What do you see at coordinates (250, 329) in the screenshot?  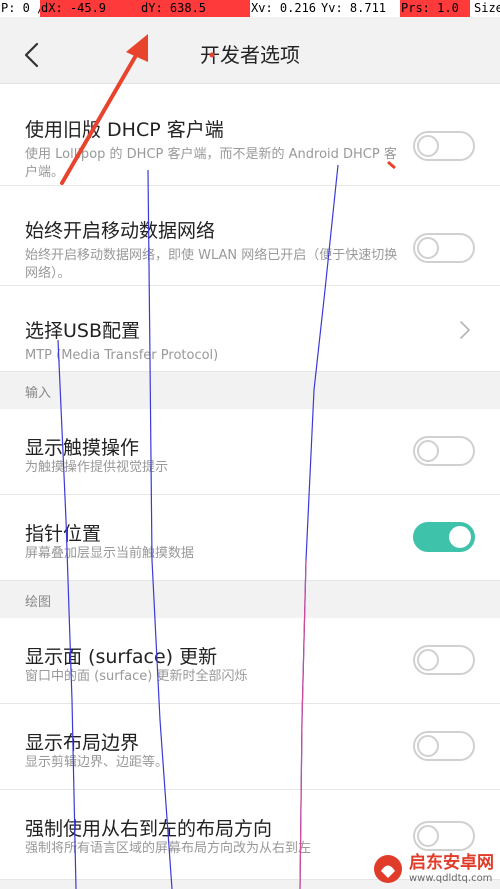 I see `setting-usb-config: 选择USB配置 MTP (Media Transfer Protocol)` at bounding box center [250, 329].